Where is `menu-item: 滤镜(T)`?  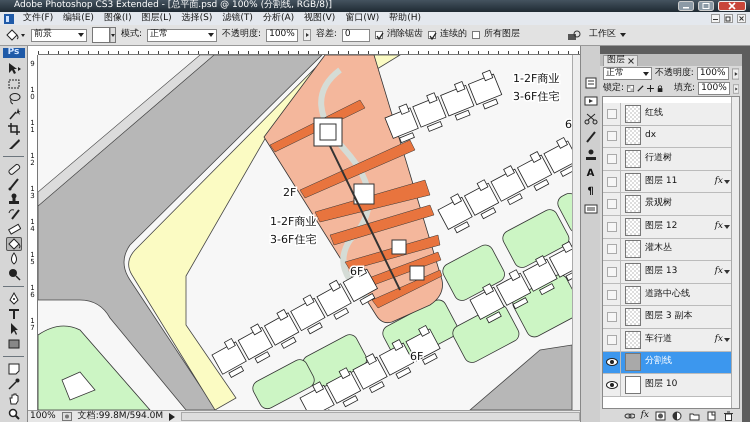
menu-item: 滤镜(T) is located at coordinates (237, 19).